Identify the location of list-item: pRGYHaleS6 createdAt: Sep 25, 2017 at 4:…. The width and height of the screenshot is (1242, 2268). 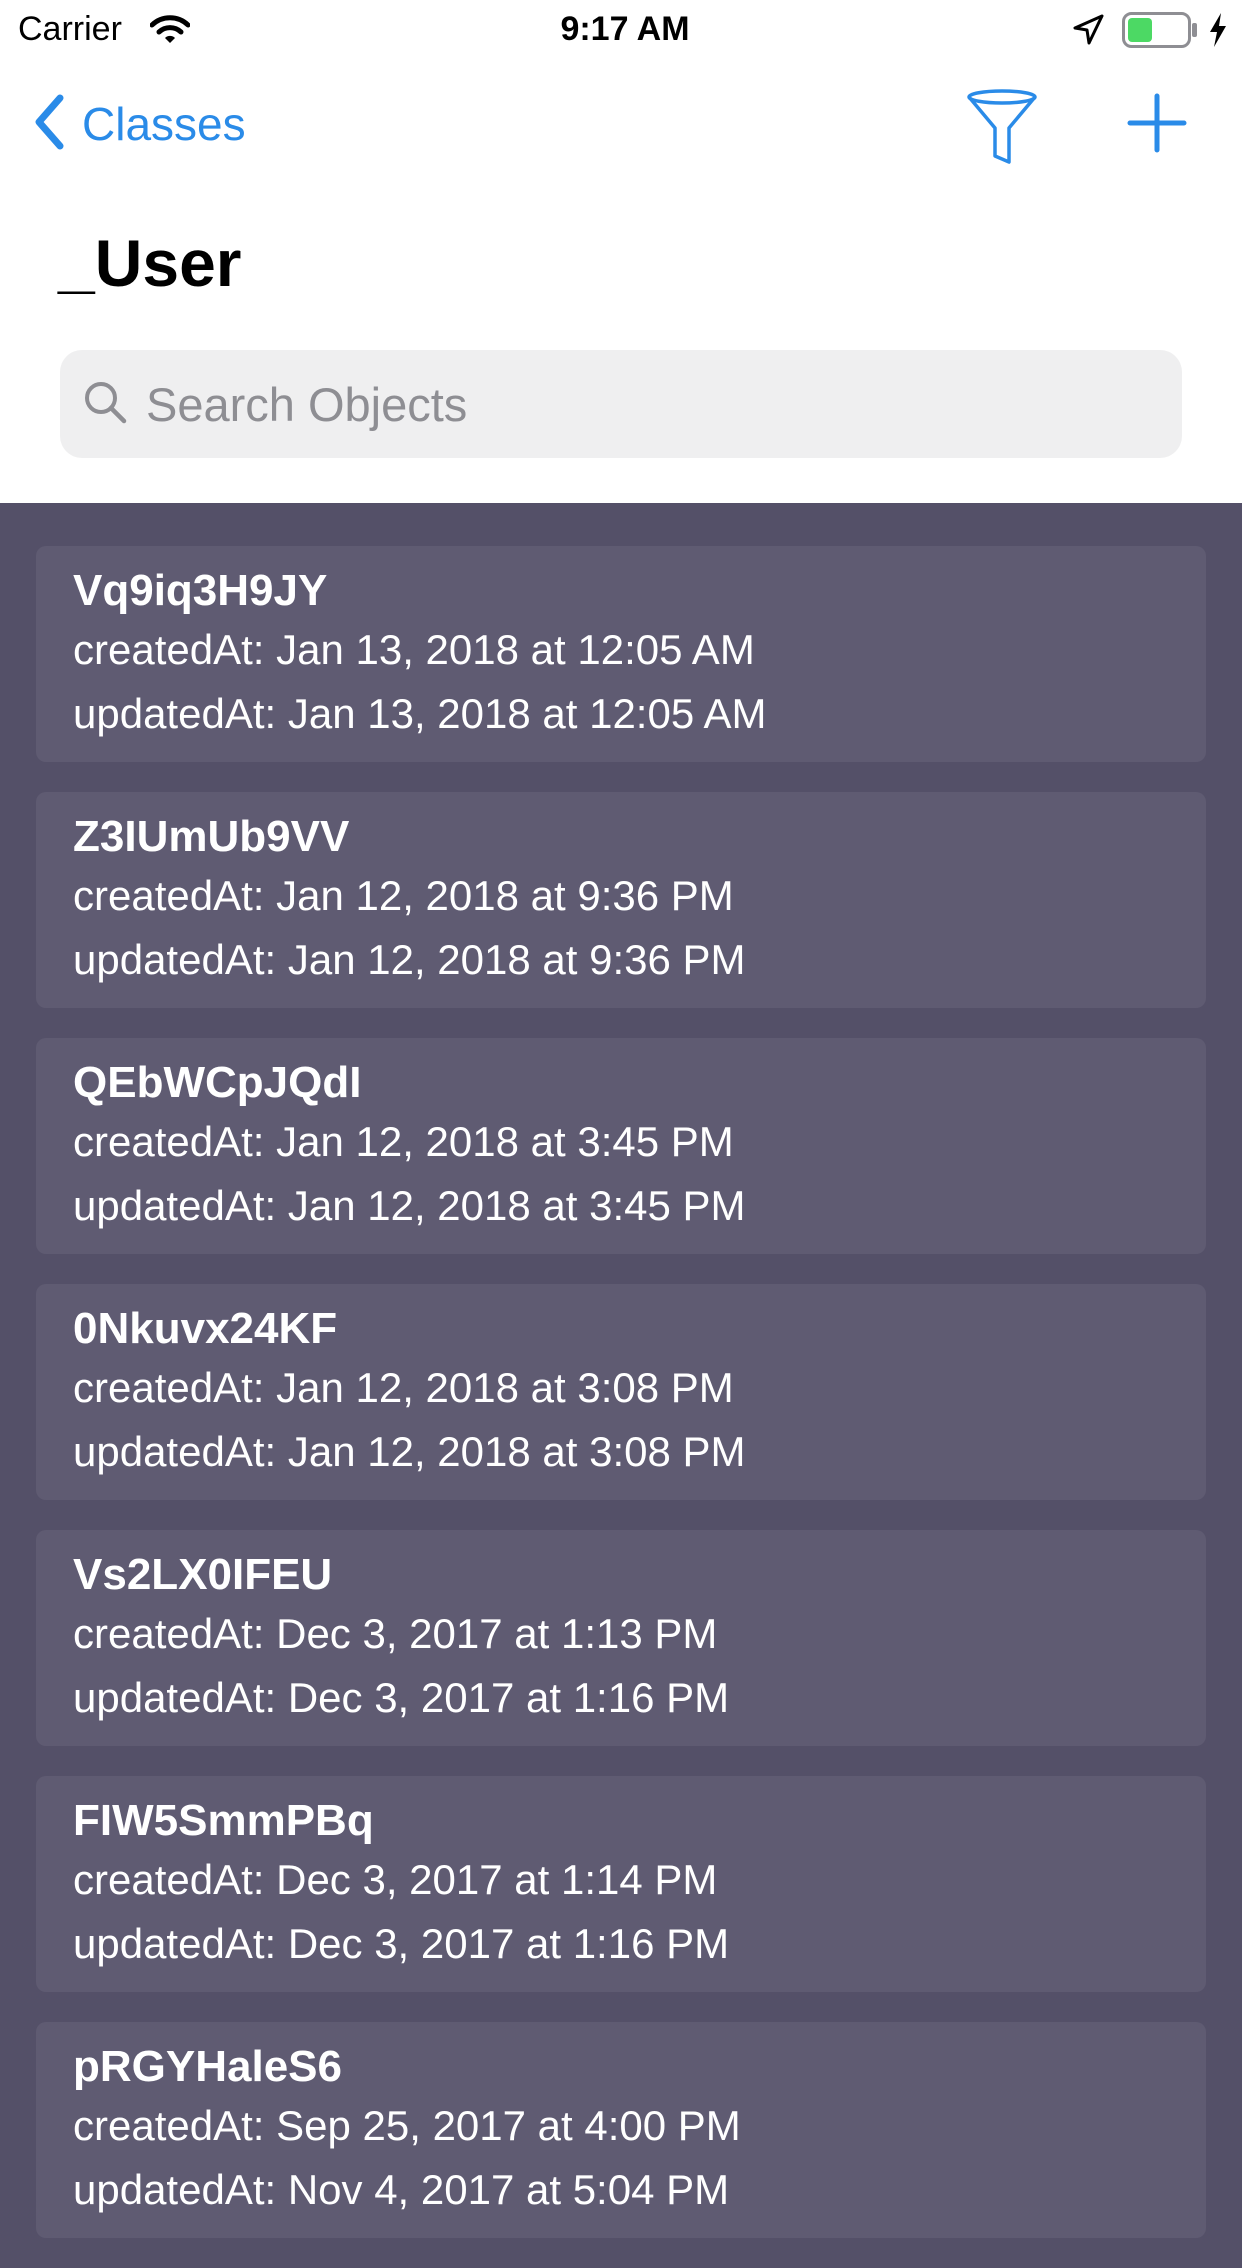
(621, 2130).